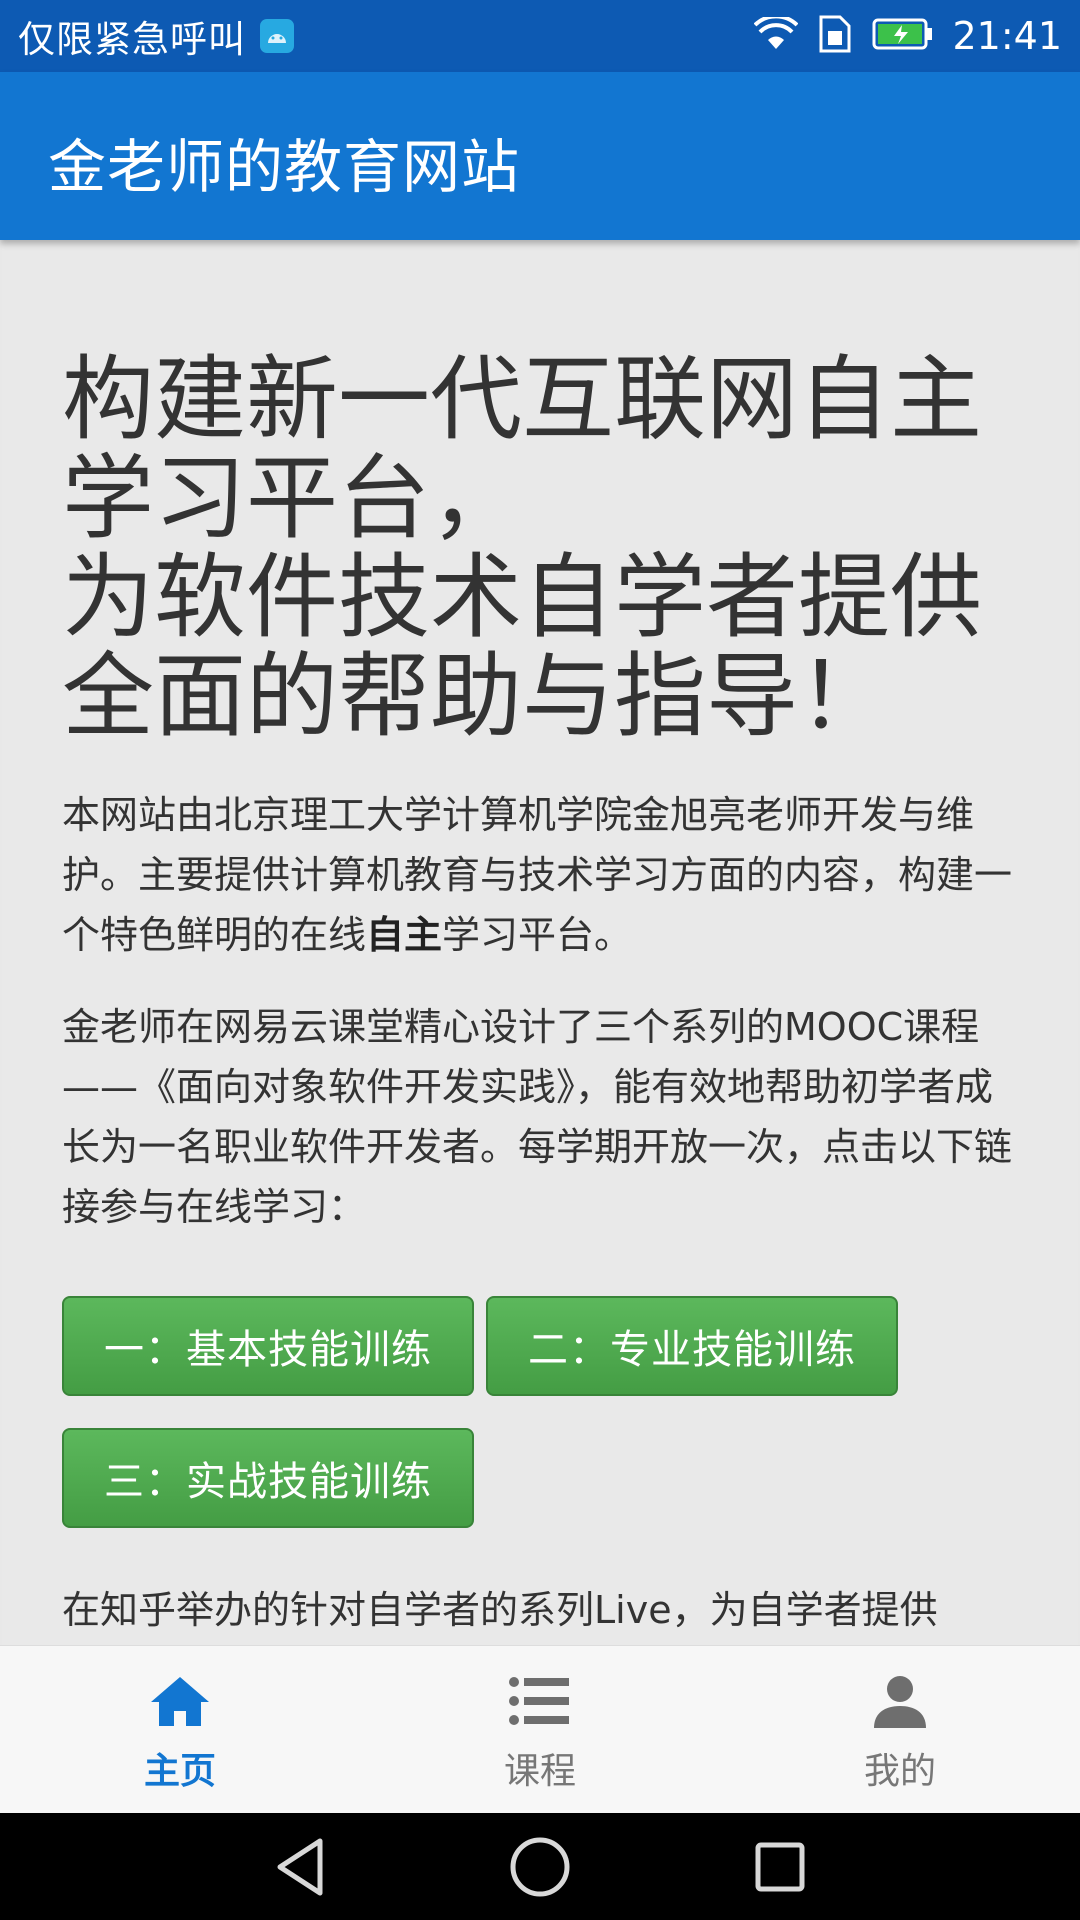 This screenshot has height=1920, width=1080. What do you see at coordinates (540, 156) in the screenshot?
I see `app-bar: 金老师的教育网站` at bounding box center [540, 156].